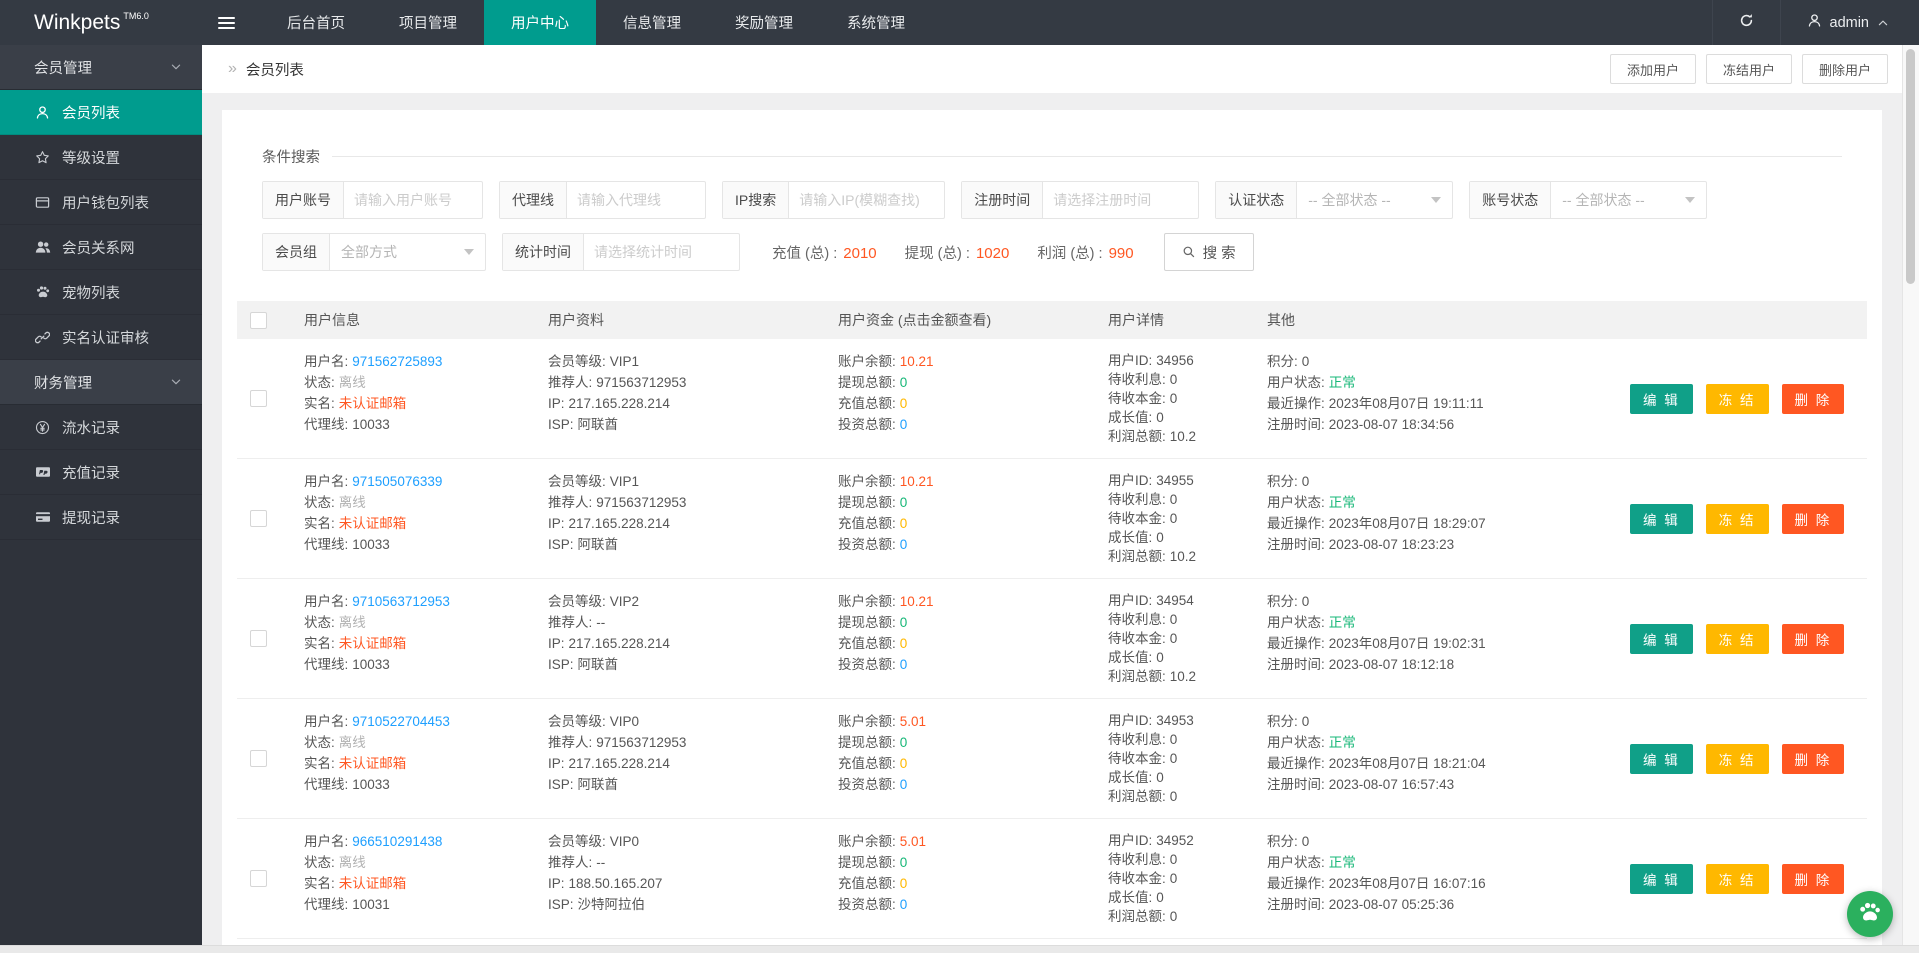 The width and height of the screenshot is (1919, 953). I want to click on field-value: 34955, so click(1175, 480).